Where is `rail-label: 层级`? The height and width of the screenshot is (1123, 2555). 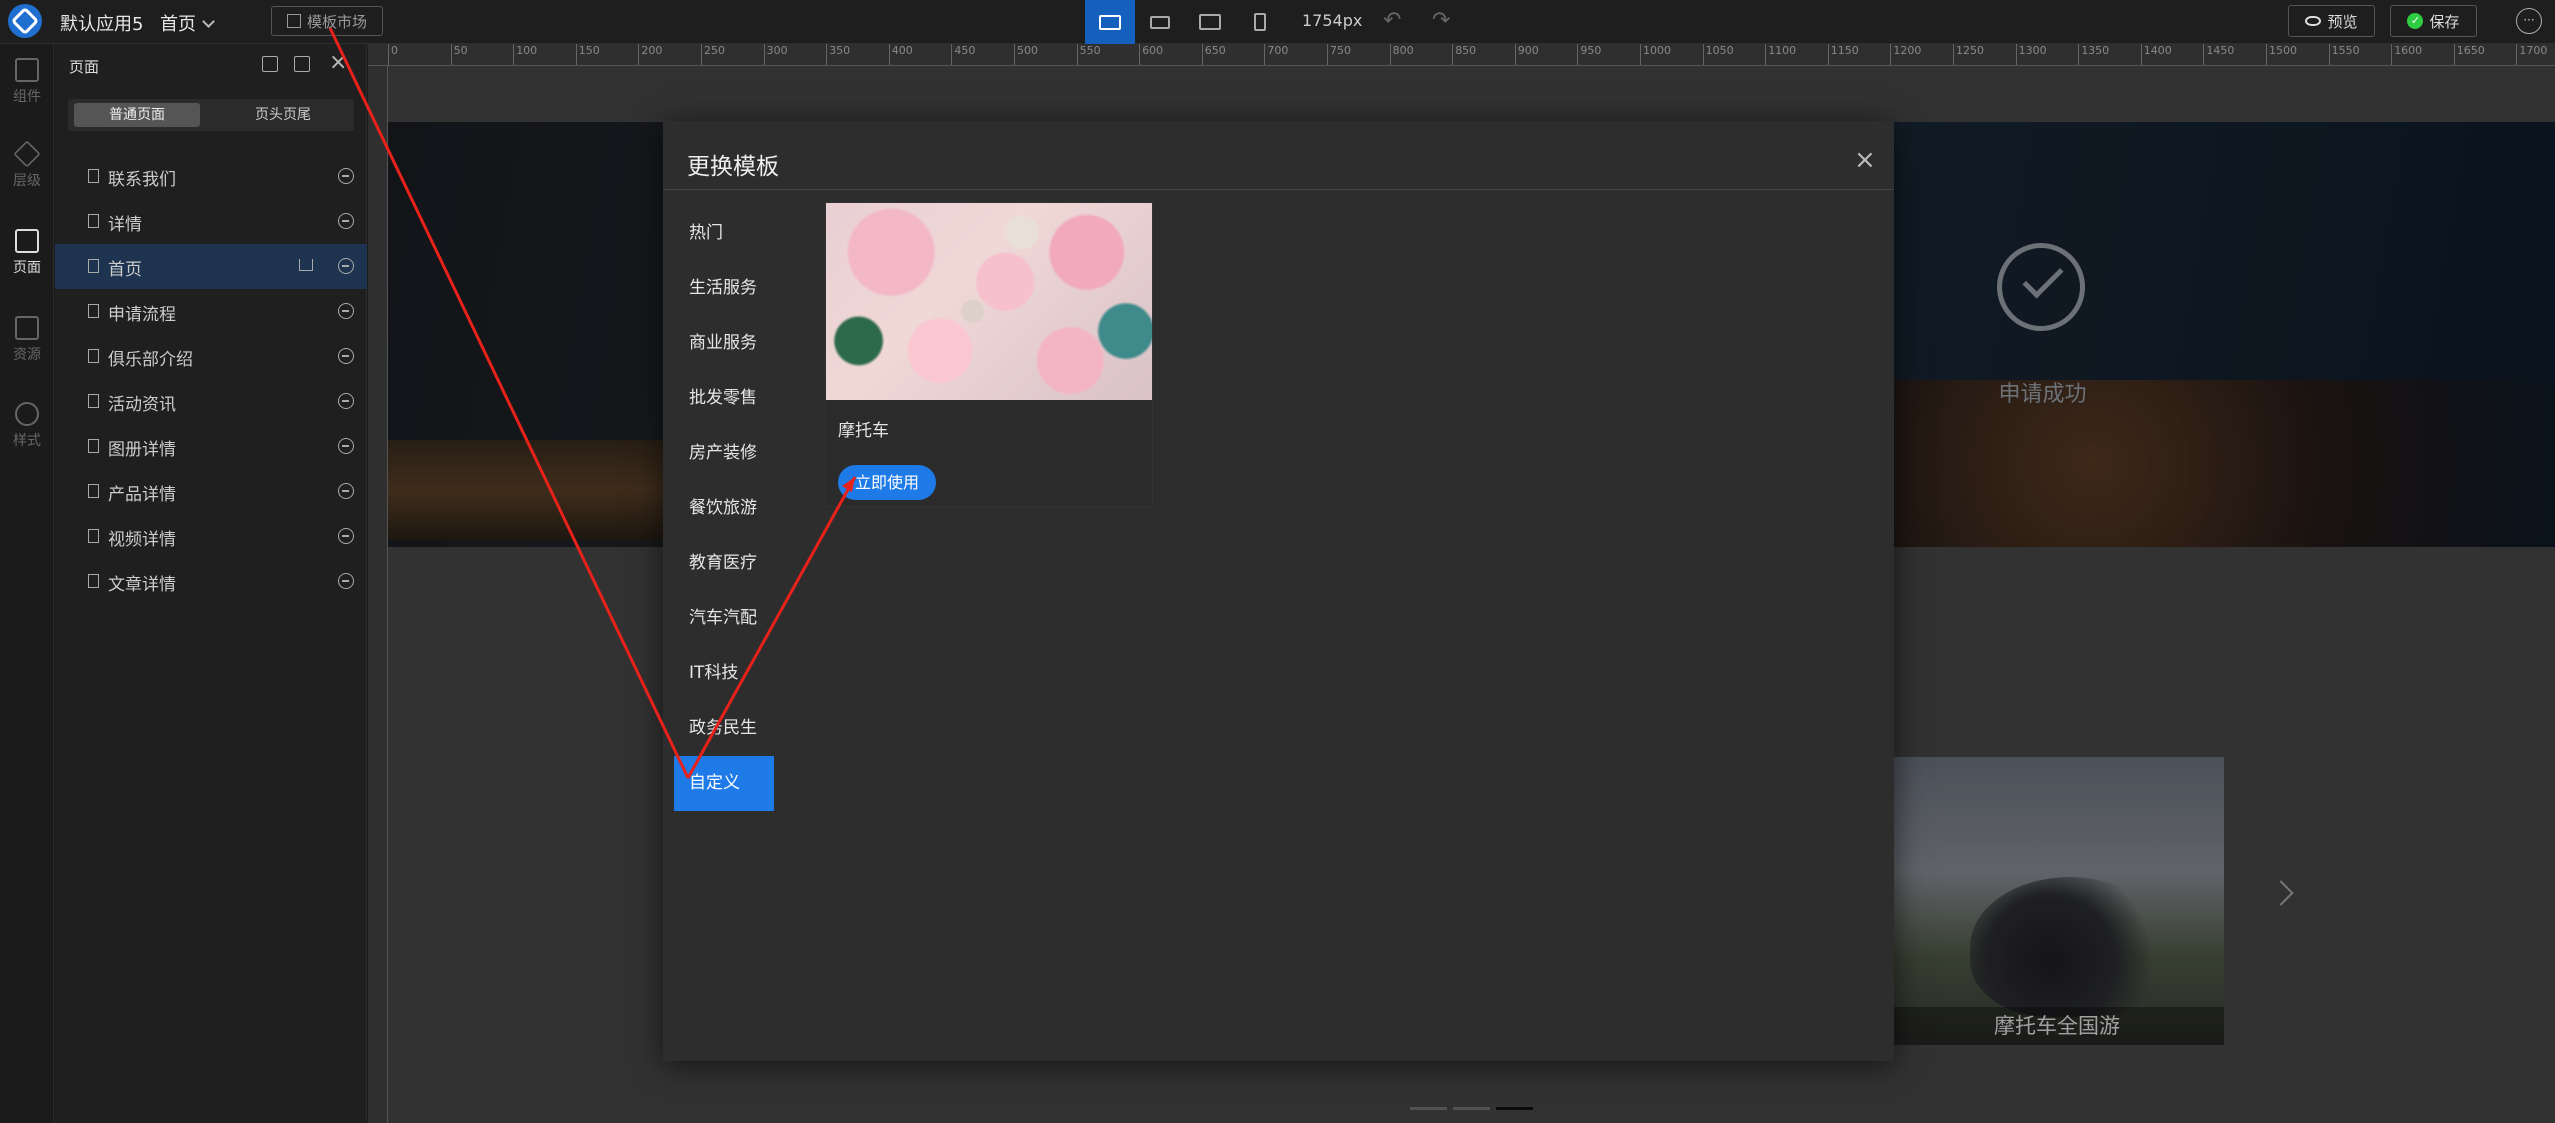
rail-label: 层级 is located at coordinates (27, 181).